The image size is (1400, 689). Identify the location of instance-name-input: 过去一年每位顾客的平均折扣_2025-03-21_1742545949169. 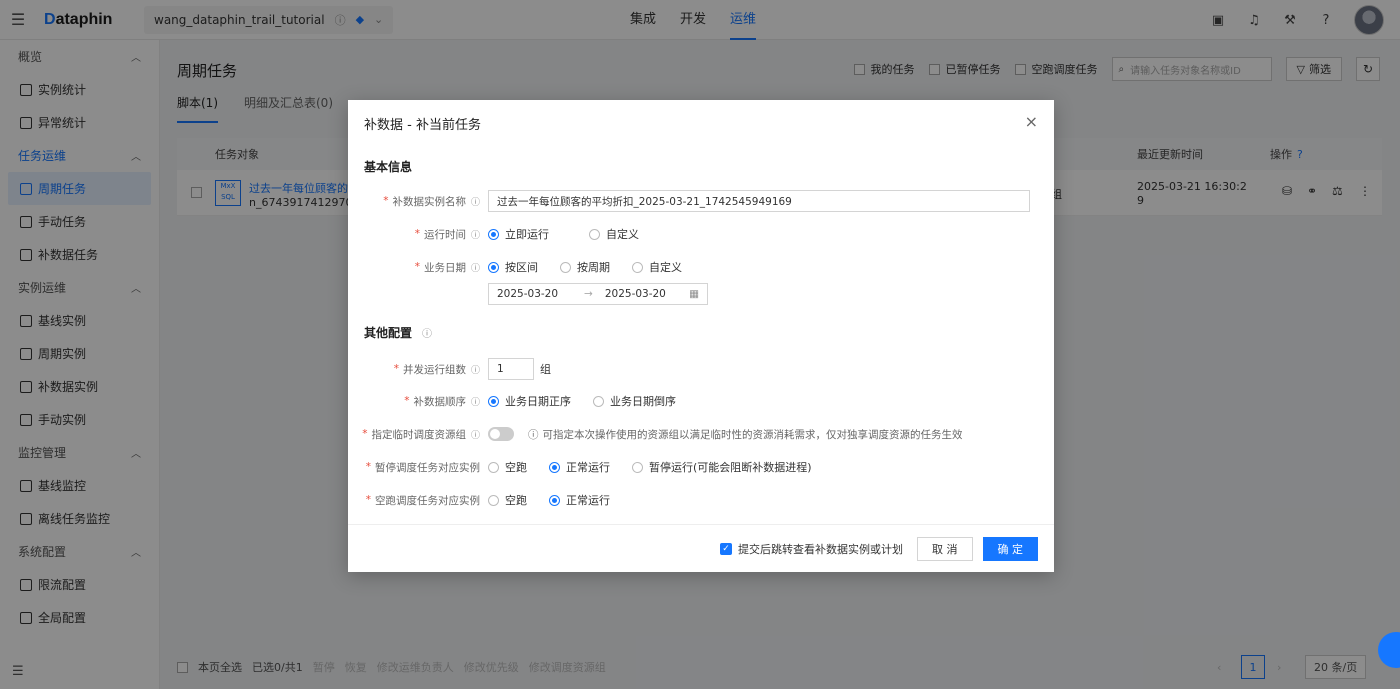
(759, 201).